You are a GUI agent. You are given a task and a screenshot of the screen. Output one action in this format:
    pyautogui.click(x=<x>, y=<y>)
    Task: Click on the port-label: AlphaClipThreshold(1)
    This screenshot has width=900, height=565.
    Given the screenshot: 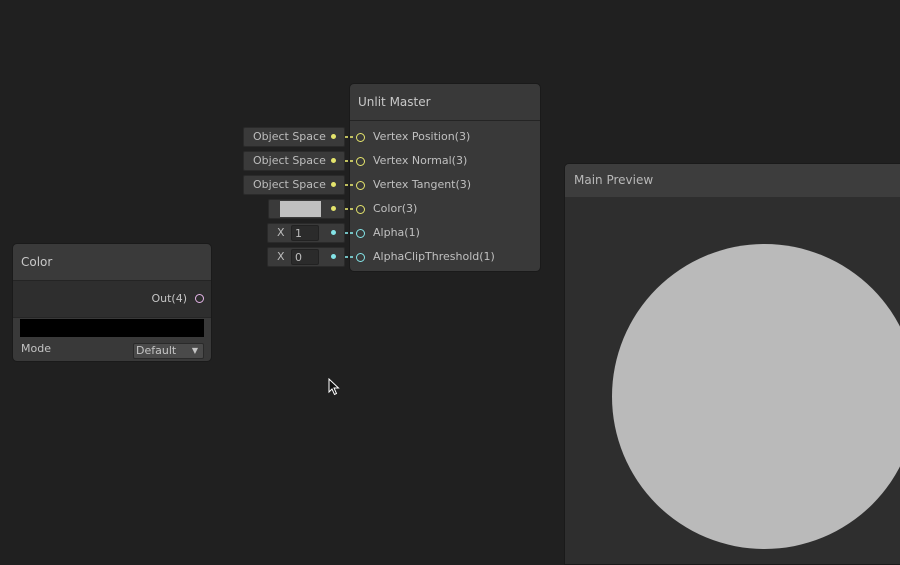 What is the action you would take?
    pyautogui.click(x=434, y=256)
    